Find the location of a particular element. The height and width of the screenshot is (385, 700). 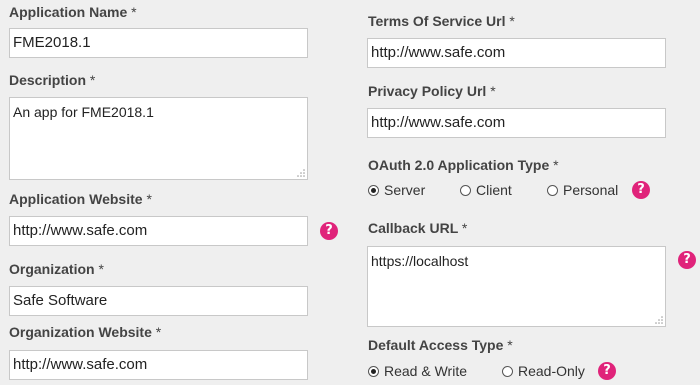

access-type-option-read-only: Read-Only is located at coordinates (543, 371).